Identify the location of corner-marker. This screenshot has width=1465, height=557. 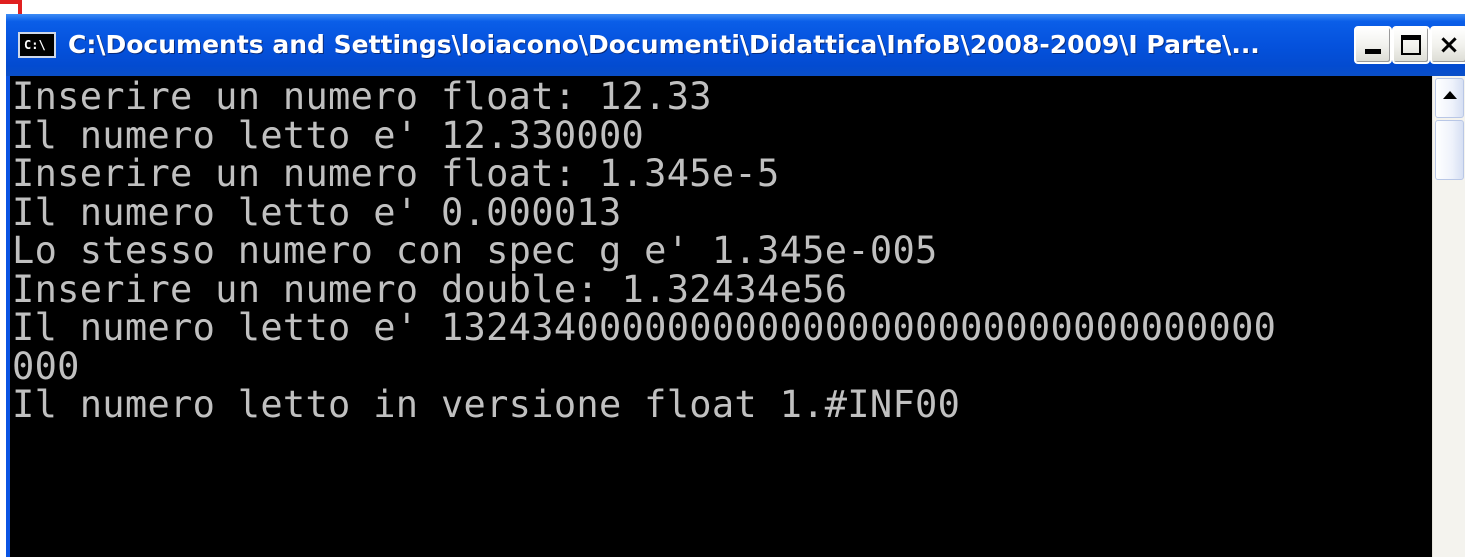
(11, 7).